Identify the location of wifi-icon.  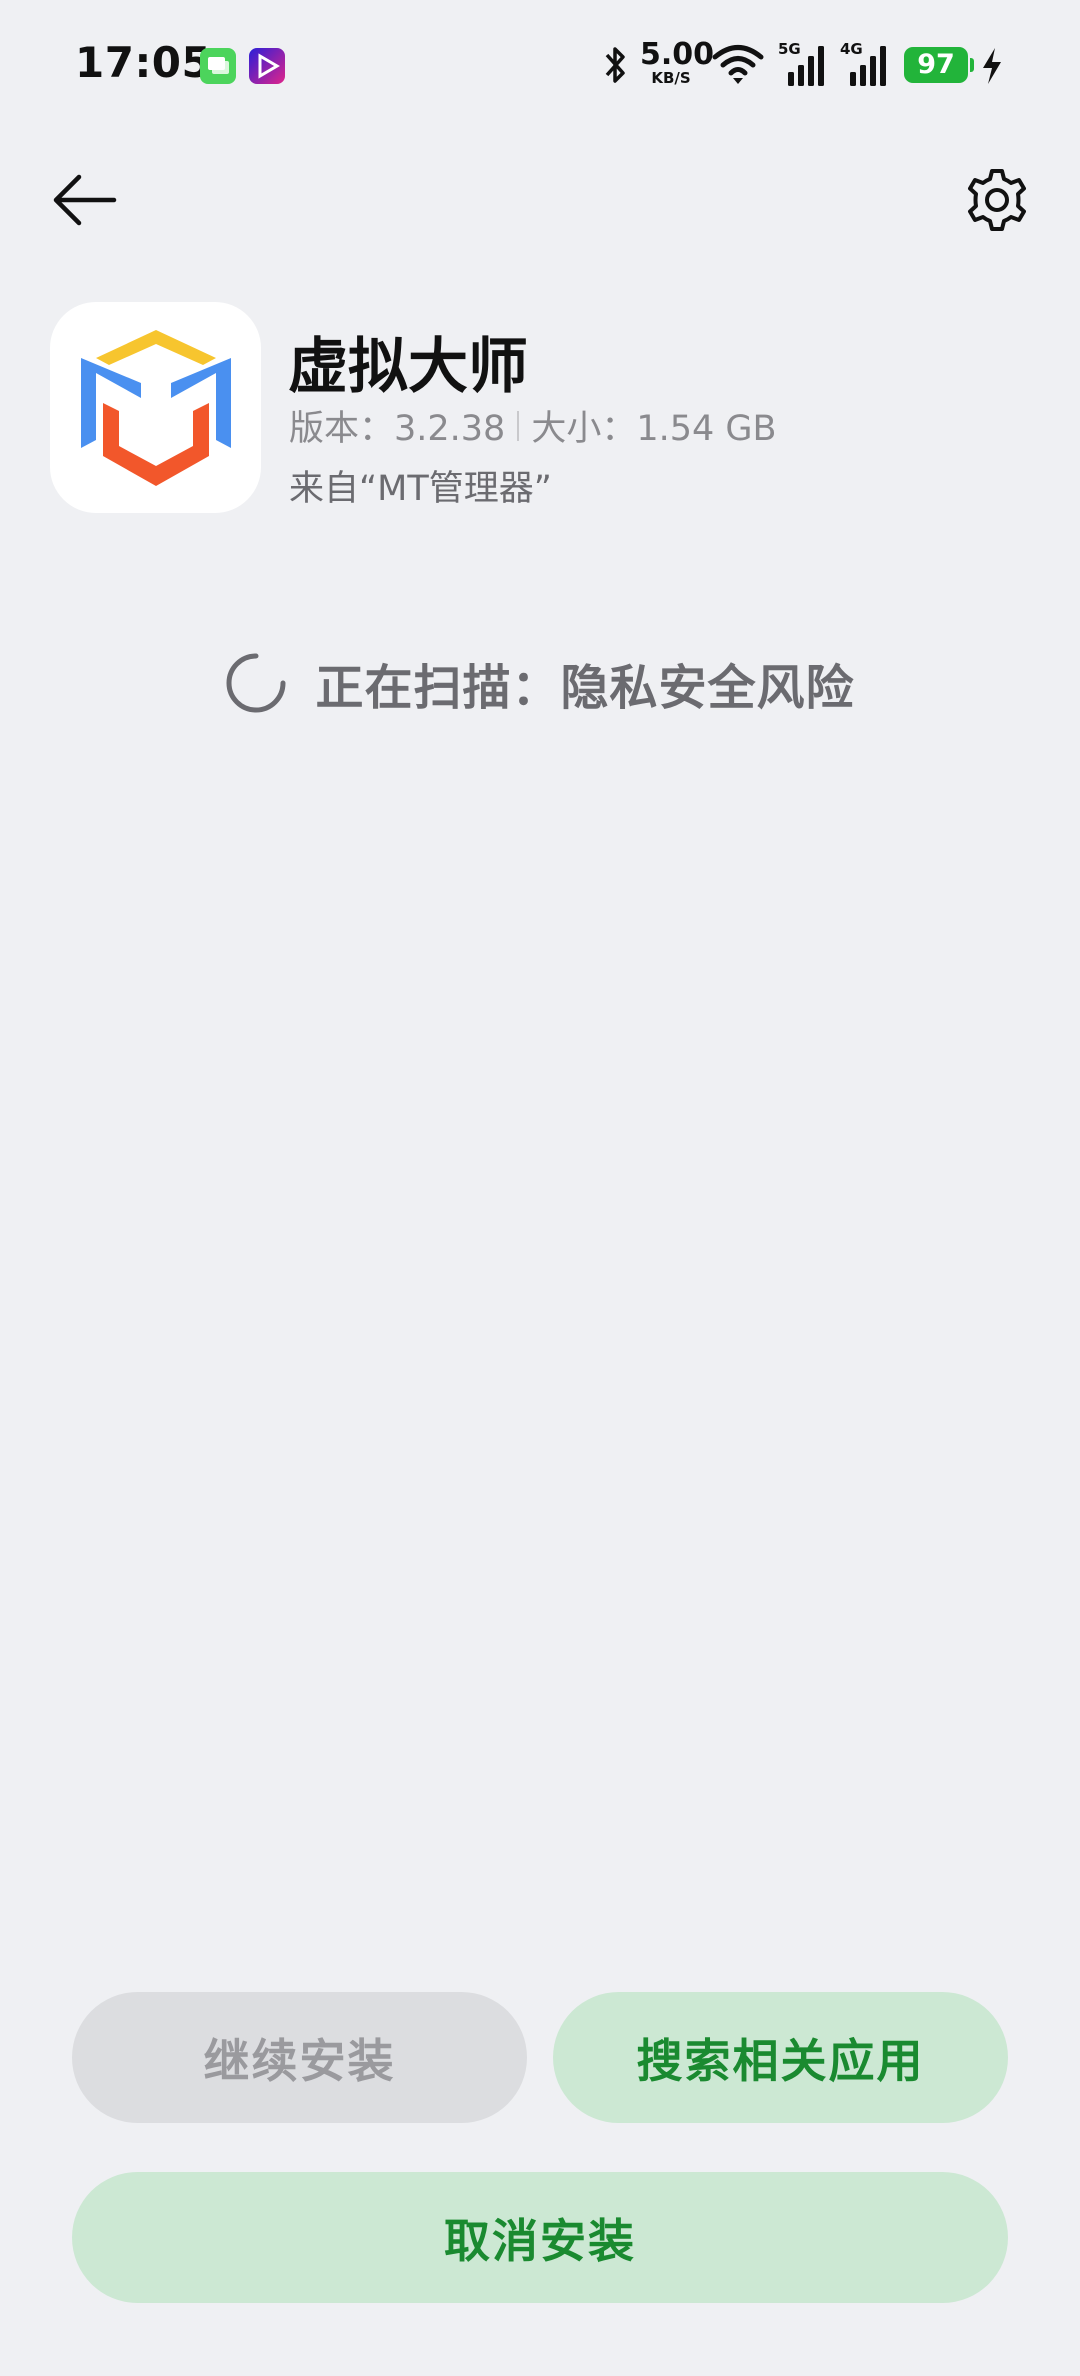
(738, 69).